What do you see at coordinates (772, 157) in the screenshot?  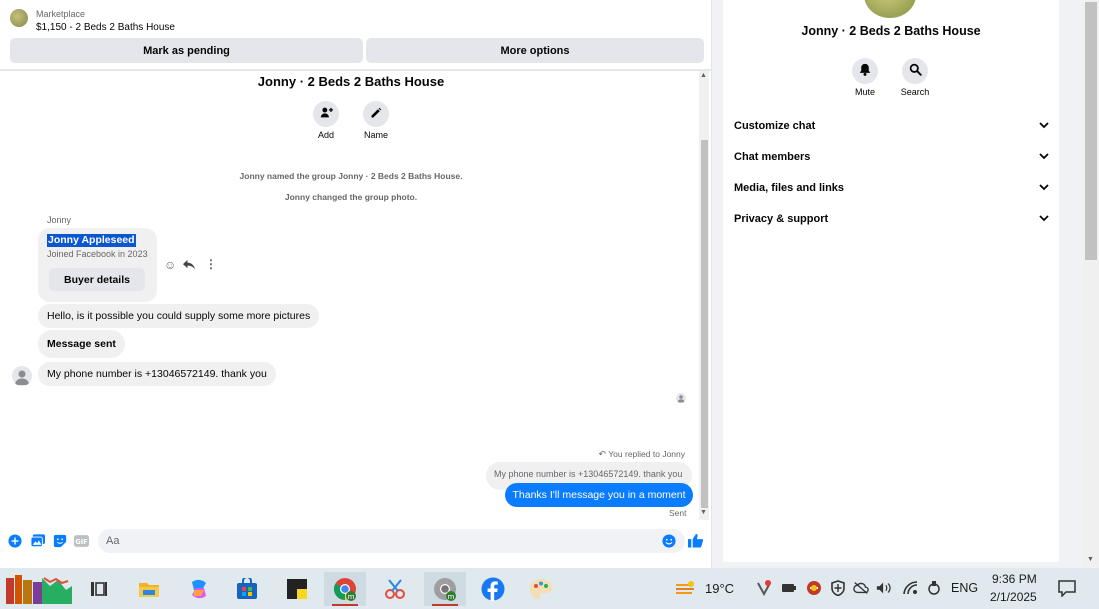 I see `section-label: Chat members` at bounding box center [772, 157].